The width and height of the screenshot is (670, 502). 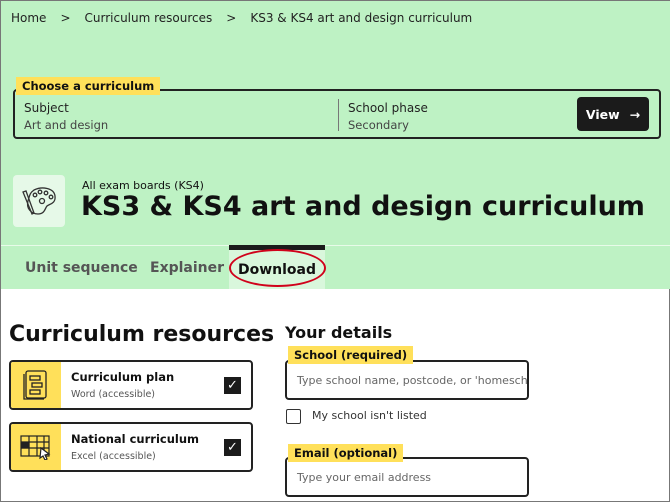 What do you see at coordinates (123, 377) in the screenshot?
I see `resource-title: Curriculum plan` at bounding box center [123, 377].